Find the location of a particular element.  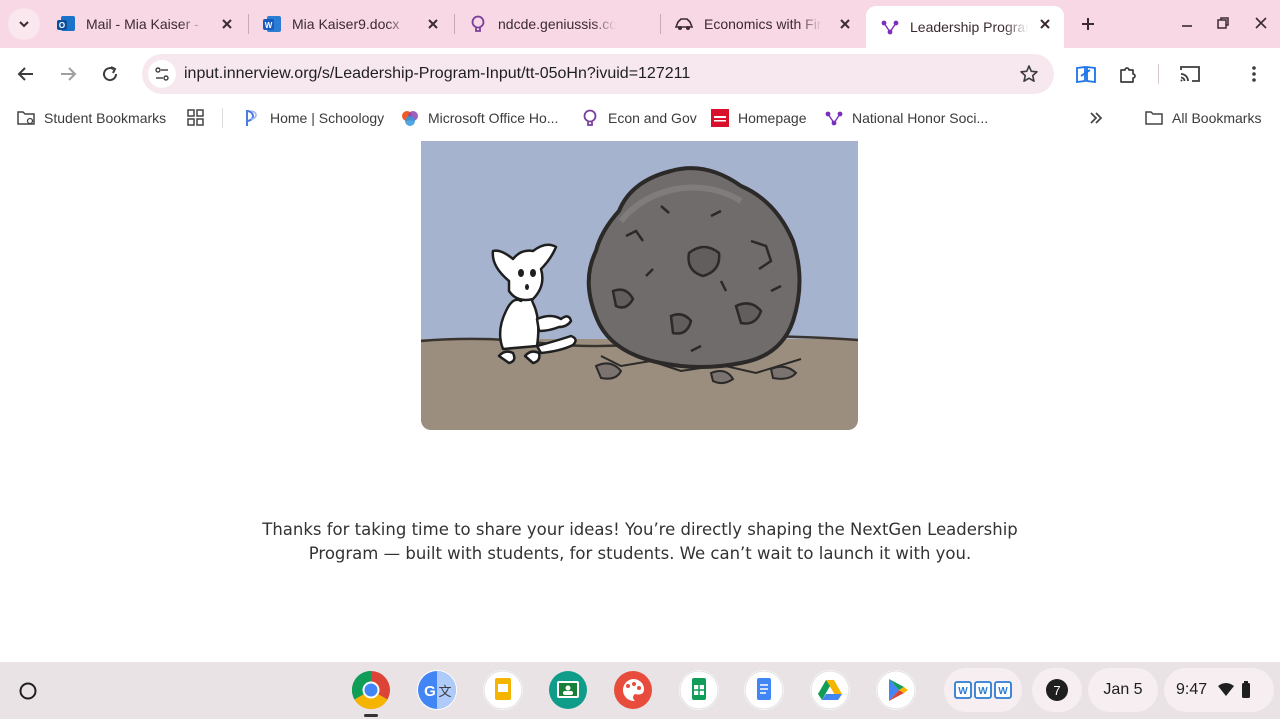

classroom-icon is located at coordinates (568, 690).